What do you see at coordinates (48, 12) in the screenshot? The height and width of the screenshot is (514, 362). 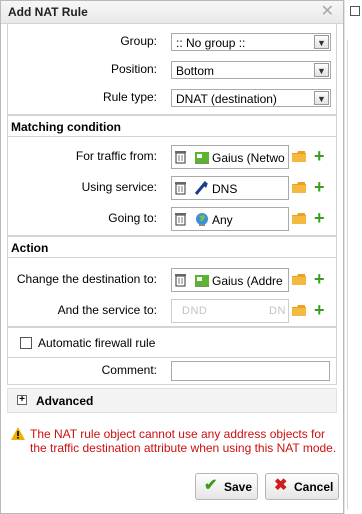 I see `dialog-title: Add NAT Rule` at bounding box center [48, 12].